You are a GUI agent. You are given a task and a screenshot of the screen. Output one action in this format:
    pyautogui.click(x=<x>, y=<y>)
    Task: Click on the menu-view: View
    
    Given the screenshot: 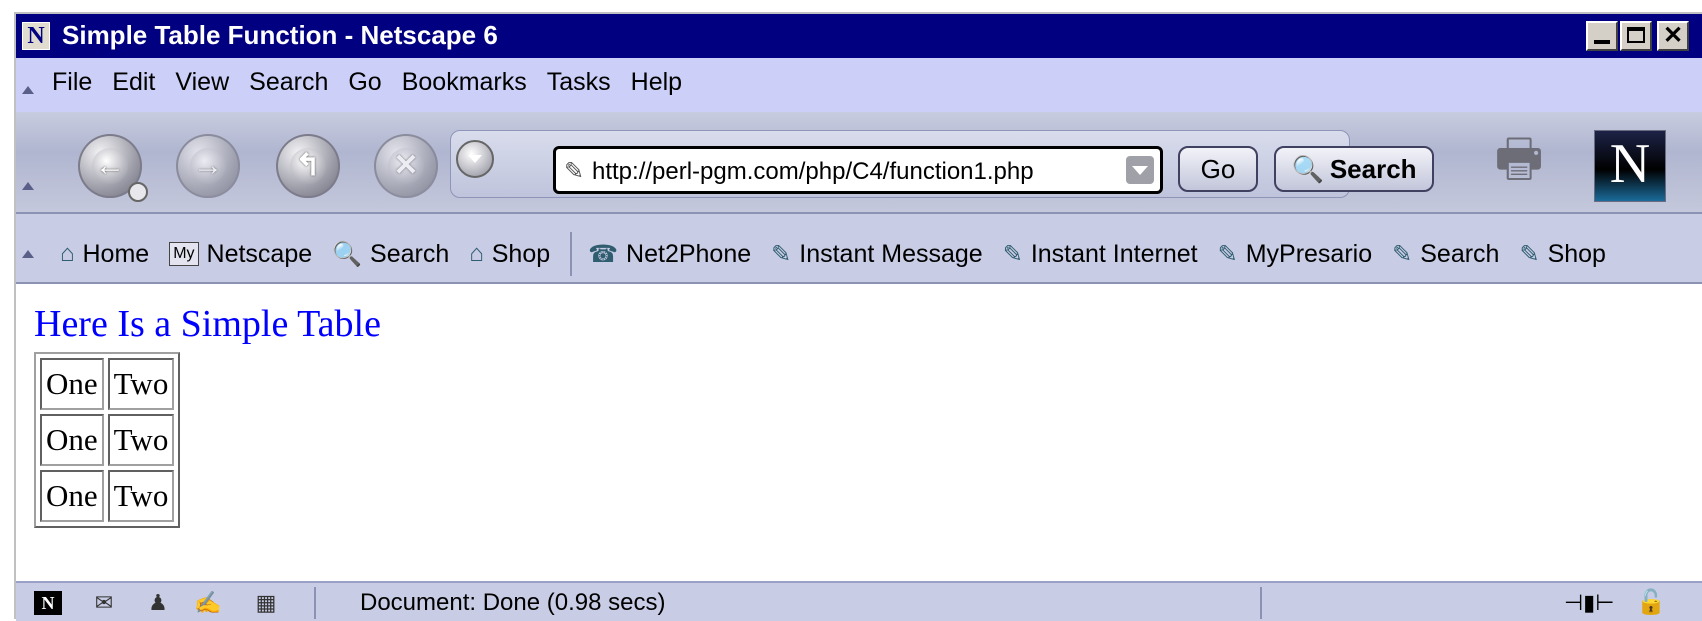 What is the action you would take?
    pyautogui.click(x=202, y=82)
    